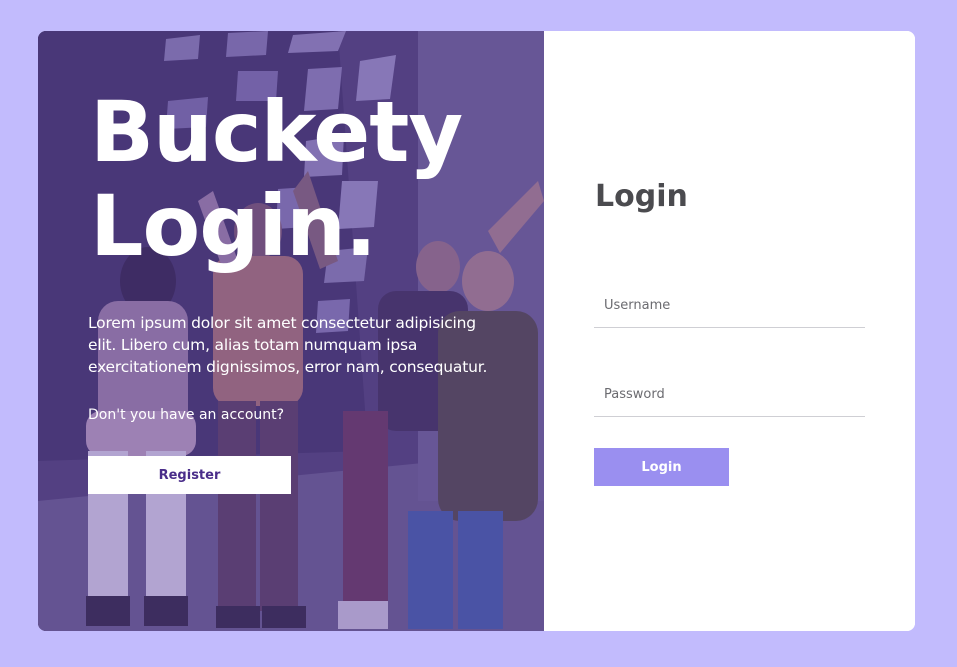 The height and width of the screenshot is (667, 957). I want to click on account-question: Don't you have an account?, so click(186, 415).